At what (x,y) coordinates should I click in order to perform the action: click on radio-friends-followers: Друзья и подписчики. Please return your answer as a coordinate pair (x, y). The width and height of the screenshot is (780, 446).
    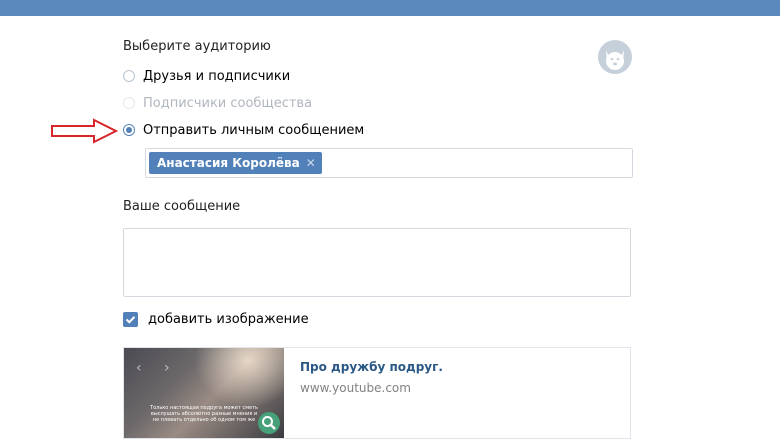
    Looking at the image, I should click on (206, 76).